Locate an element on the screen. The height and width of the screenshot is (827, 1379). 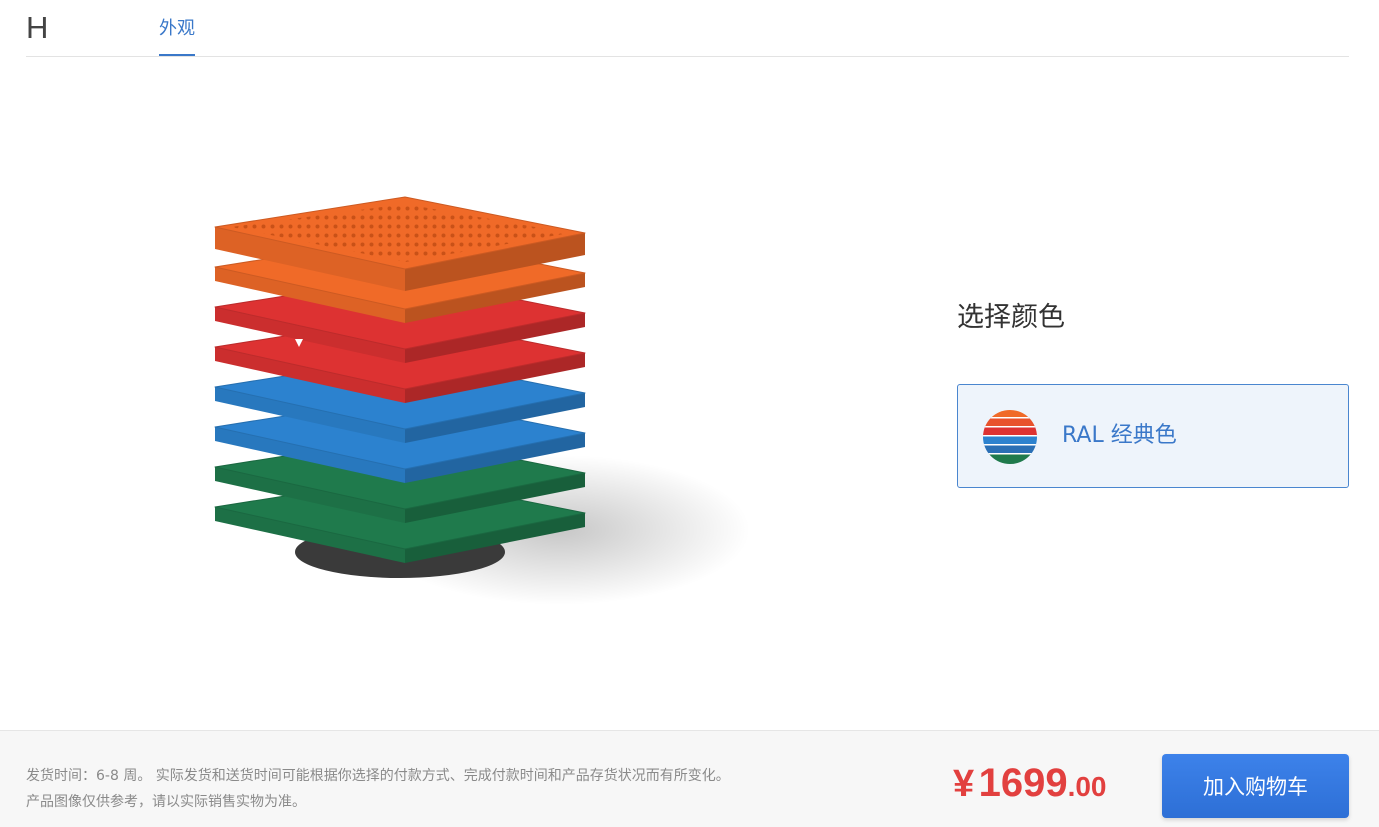
price: ¥ 1699.00 is located at coordinates (1030, 783).